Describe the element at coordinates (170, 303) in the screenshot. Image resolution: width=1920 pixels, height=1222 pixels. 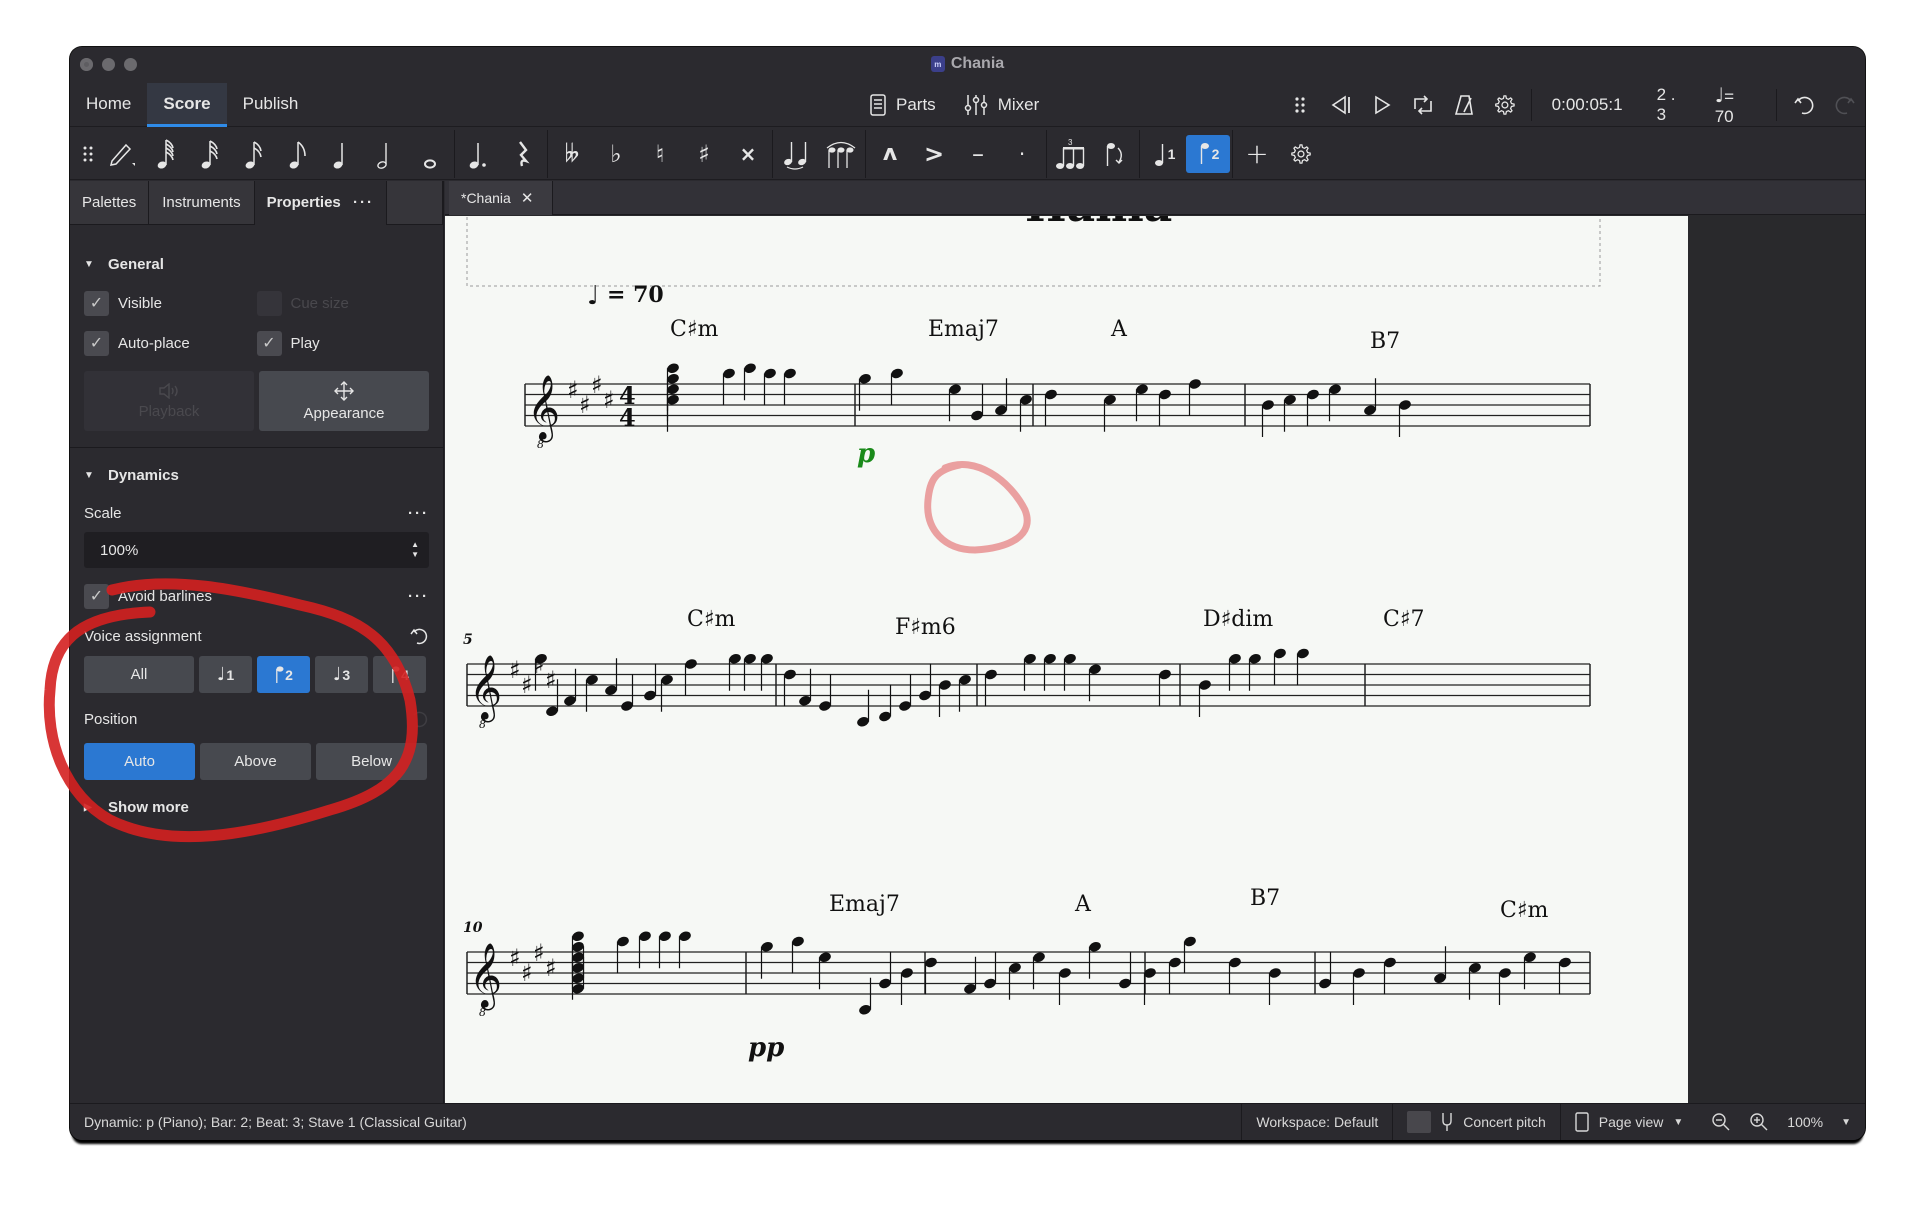
I see `visible-checkbox: ✓ Visible` at that location.